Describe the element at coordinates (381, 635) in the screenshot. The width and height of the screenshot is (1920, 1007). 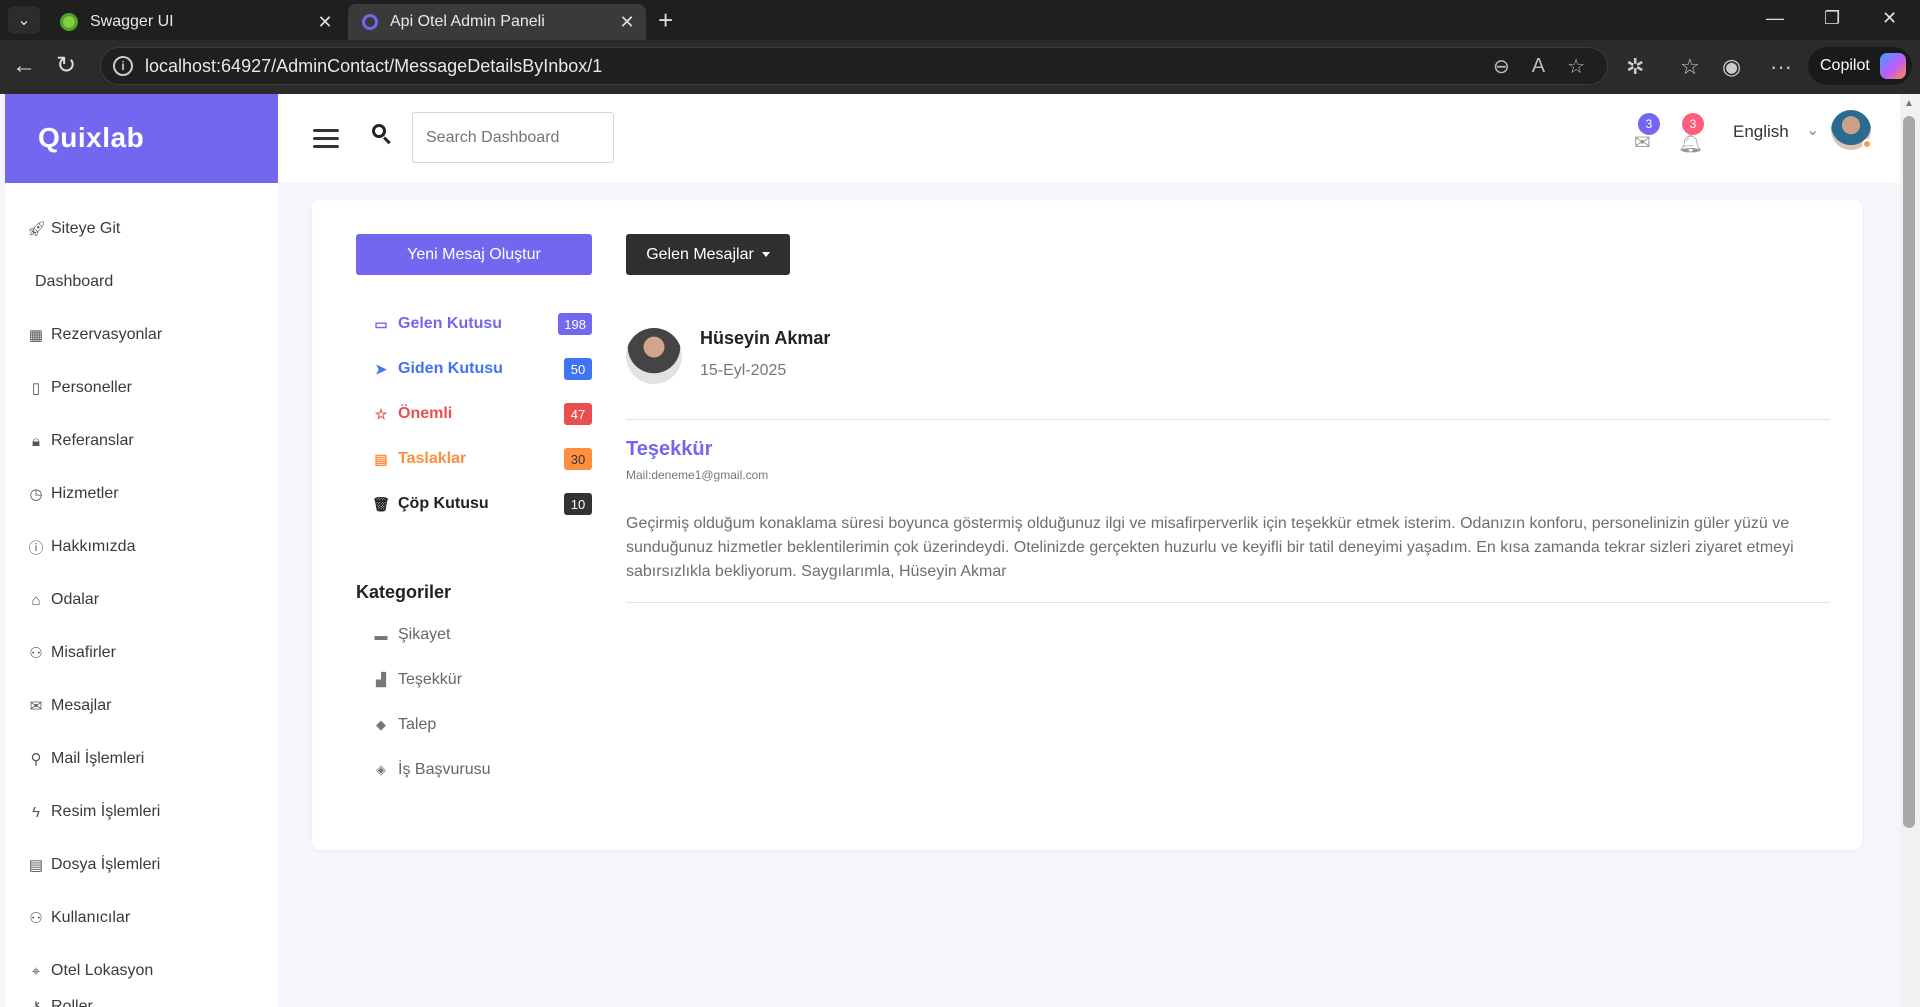
I see `briefcase-icon: ▬` at that location.